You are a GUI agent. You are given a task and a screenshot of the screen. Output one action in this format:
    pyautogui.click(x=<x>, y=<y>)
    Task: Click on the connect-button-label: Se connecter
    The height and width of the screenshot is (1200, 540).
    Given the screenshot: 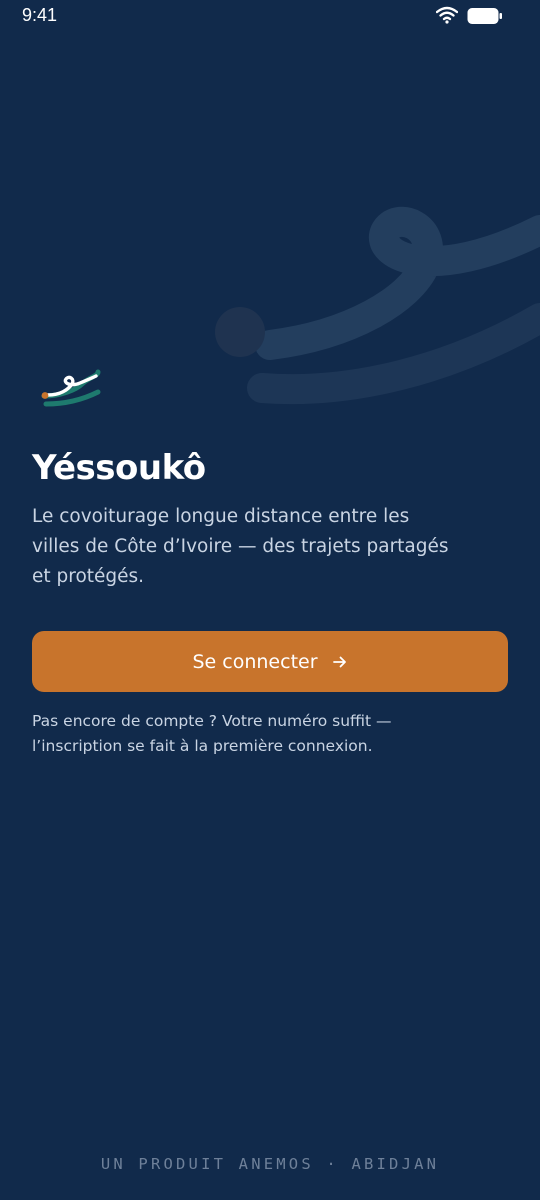 What is the action you would take?
    pyautogui.click(x=255, y=661)
    